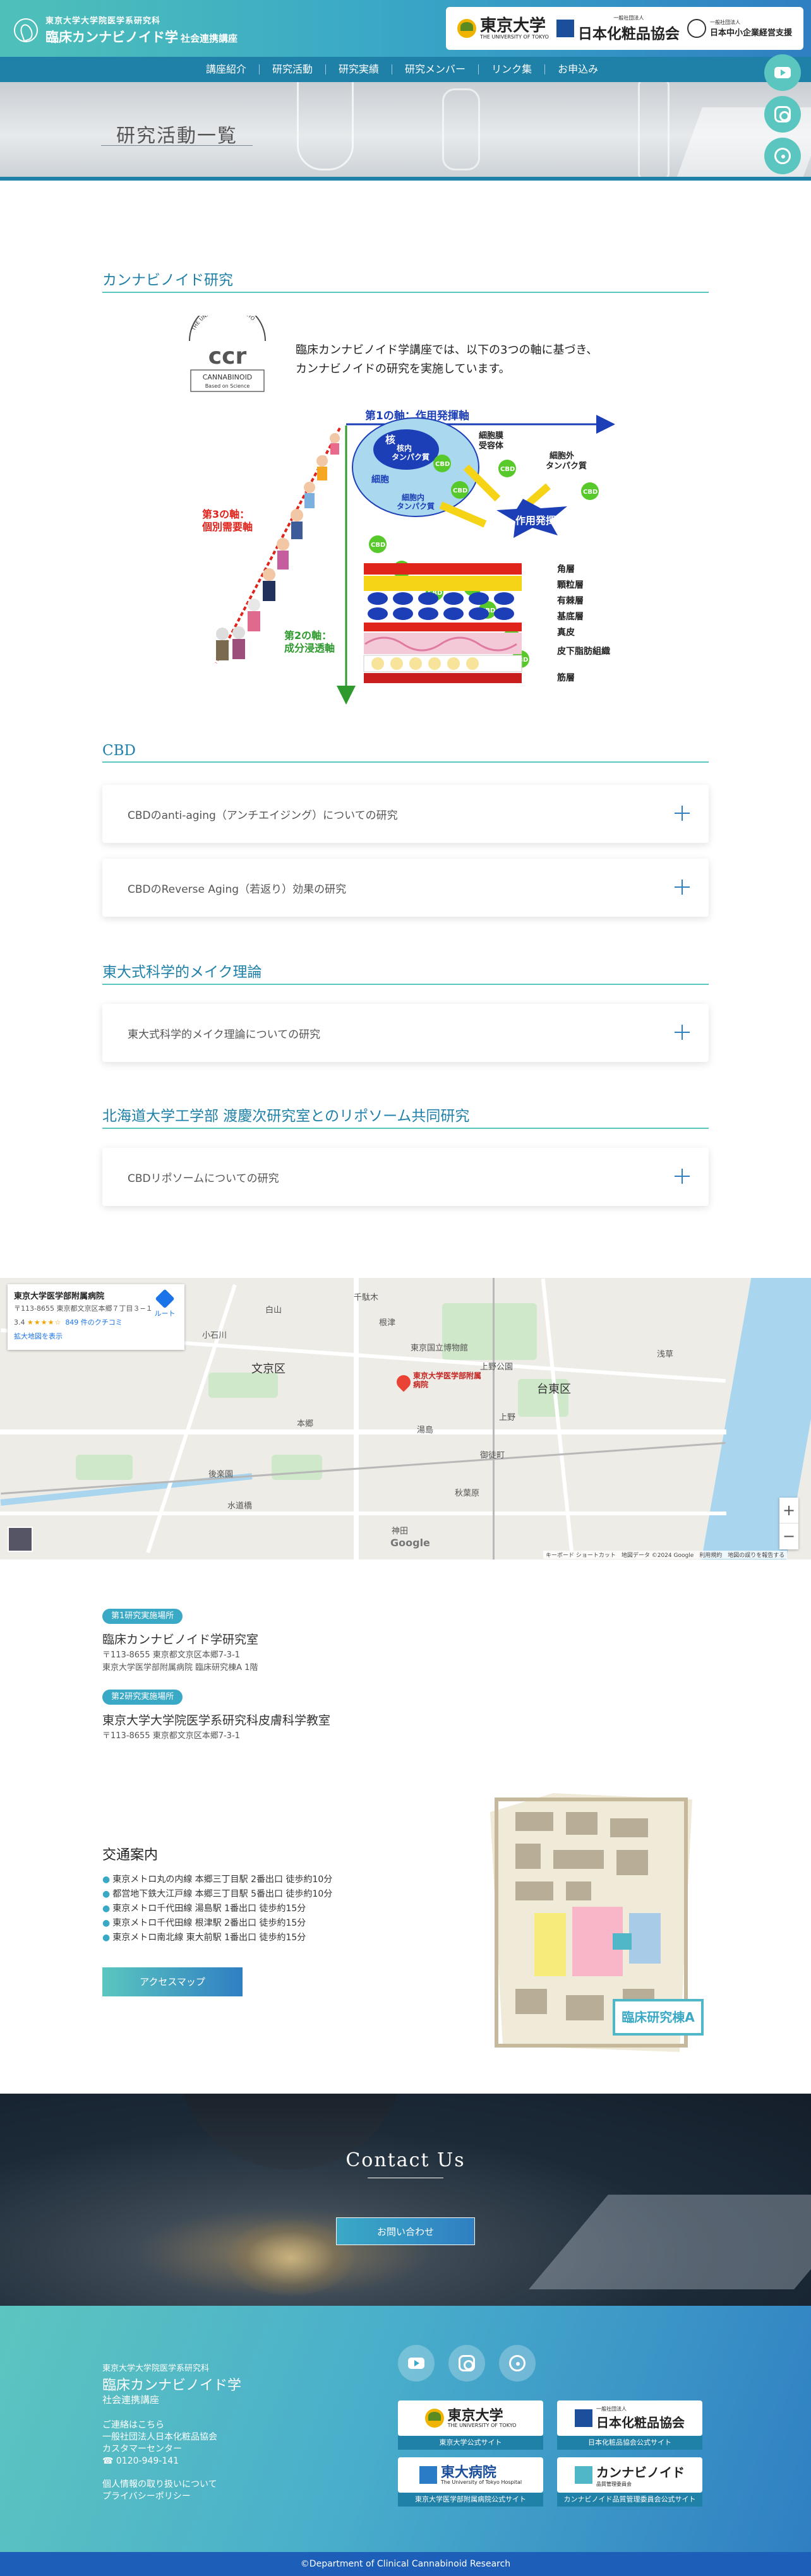 The width and height of the screenshot is (811, 2576). What do you see at coordinates (217, 1909) in the screenshot?
I see `list-item: 東京メトロ千代田線 湯島駅 1番出口 徒歩約15分` at bounding box center [217, 1909].